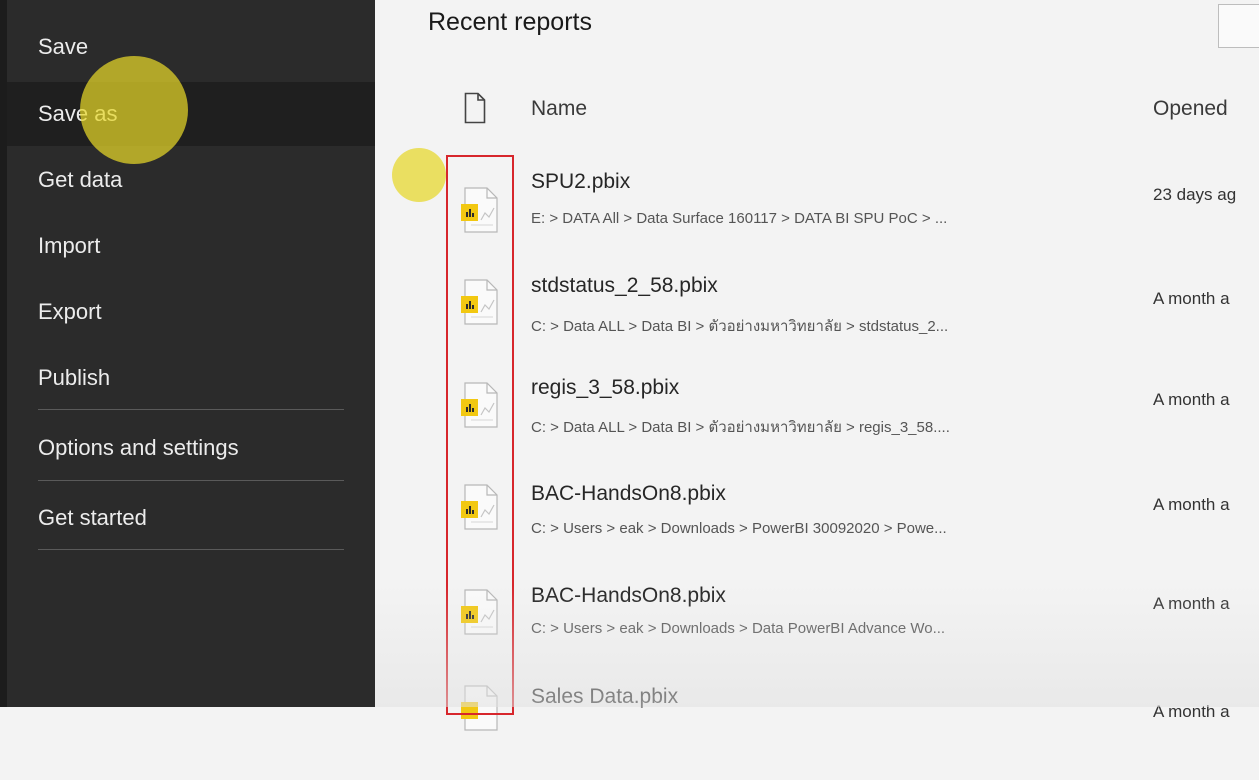 The width and height of the screenshot is (1259, 780). Describe the element at coordinates (510, 22) in the screenshot. I see `page-title: Recent reports` at that location.